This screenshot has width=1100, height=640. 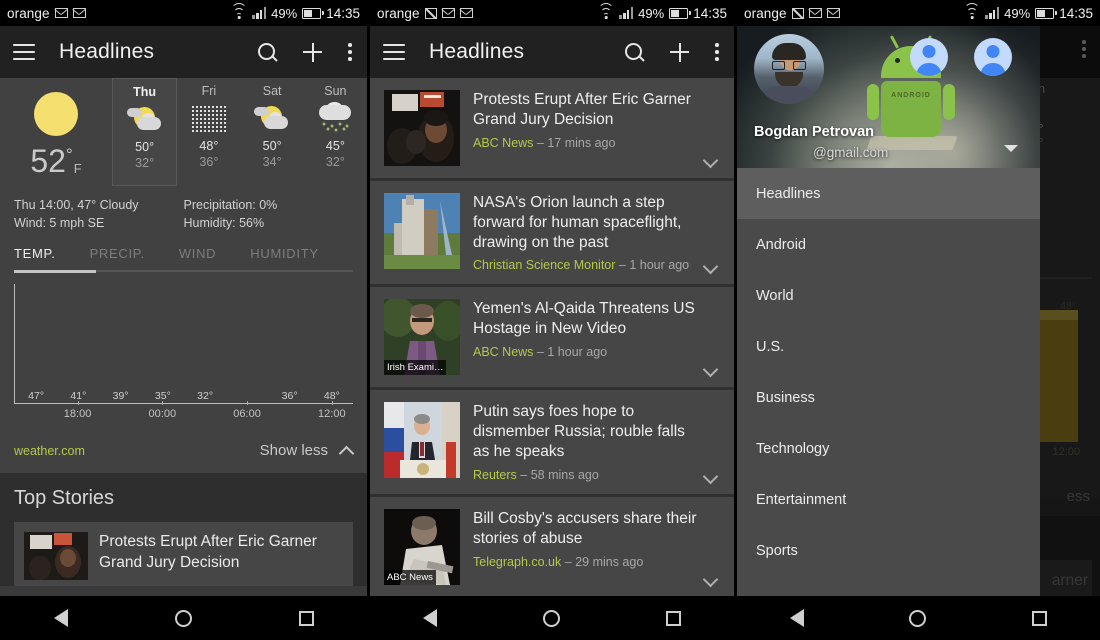 I want to click on weather-details-left: Thu 14:00, 47° Cloudy Wind: 5 mph SE, so click(x=99, y=214).